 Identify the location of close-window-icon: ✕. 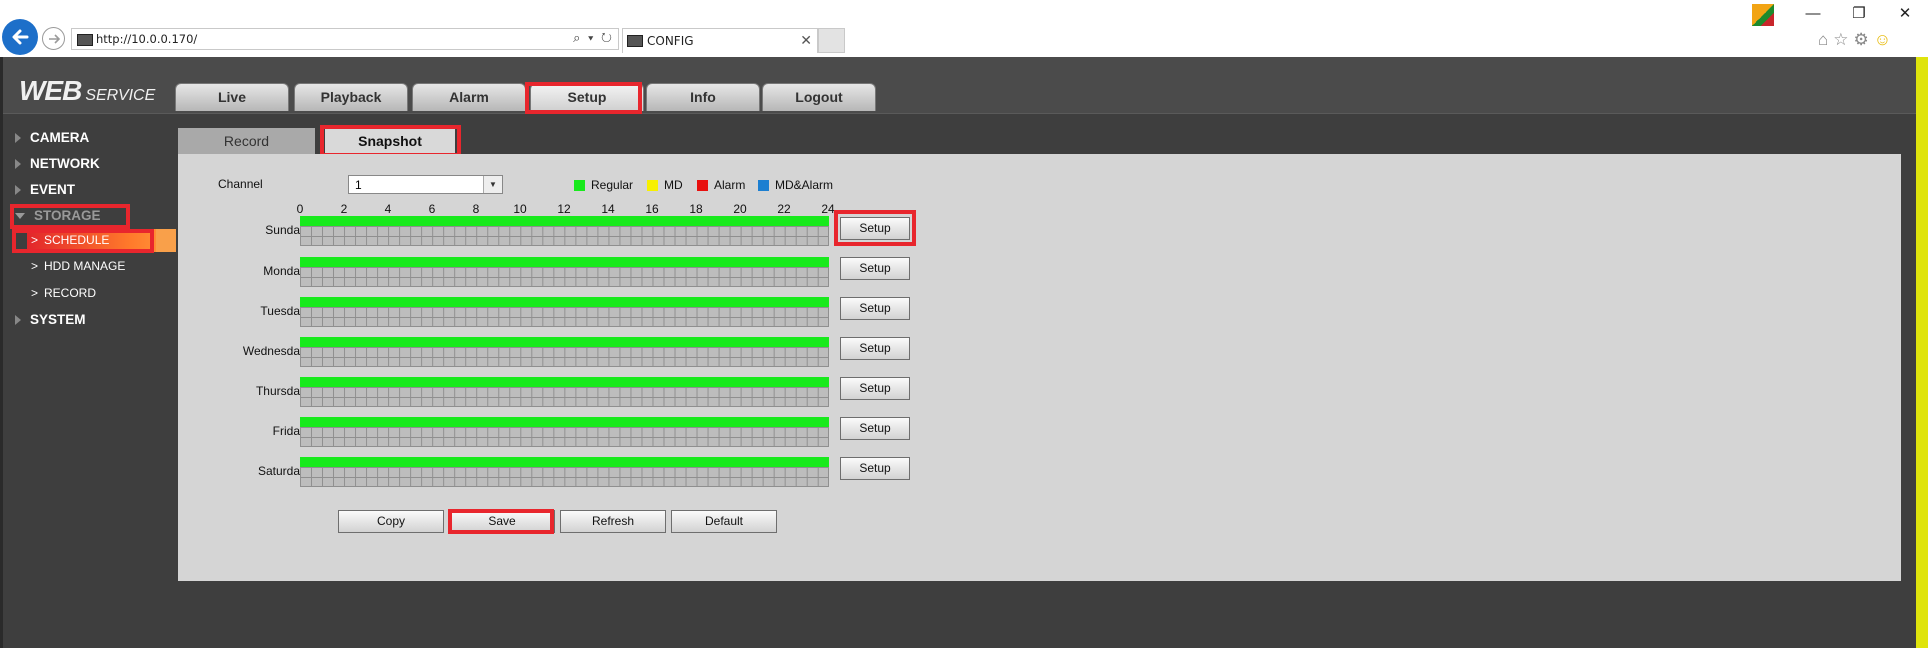
(1905, 14).